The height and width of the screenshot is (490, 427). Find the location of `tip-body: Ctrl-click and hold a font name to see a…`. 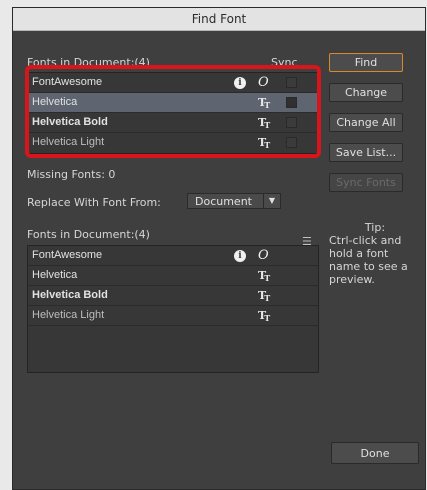

tip-body: Ctrl-click and hold a font name to see a… is located at coordinates (368, 260).